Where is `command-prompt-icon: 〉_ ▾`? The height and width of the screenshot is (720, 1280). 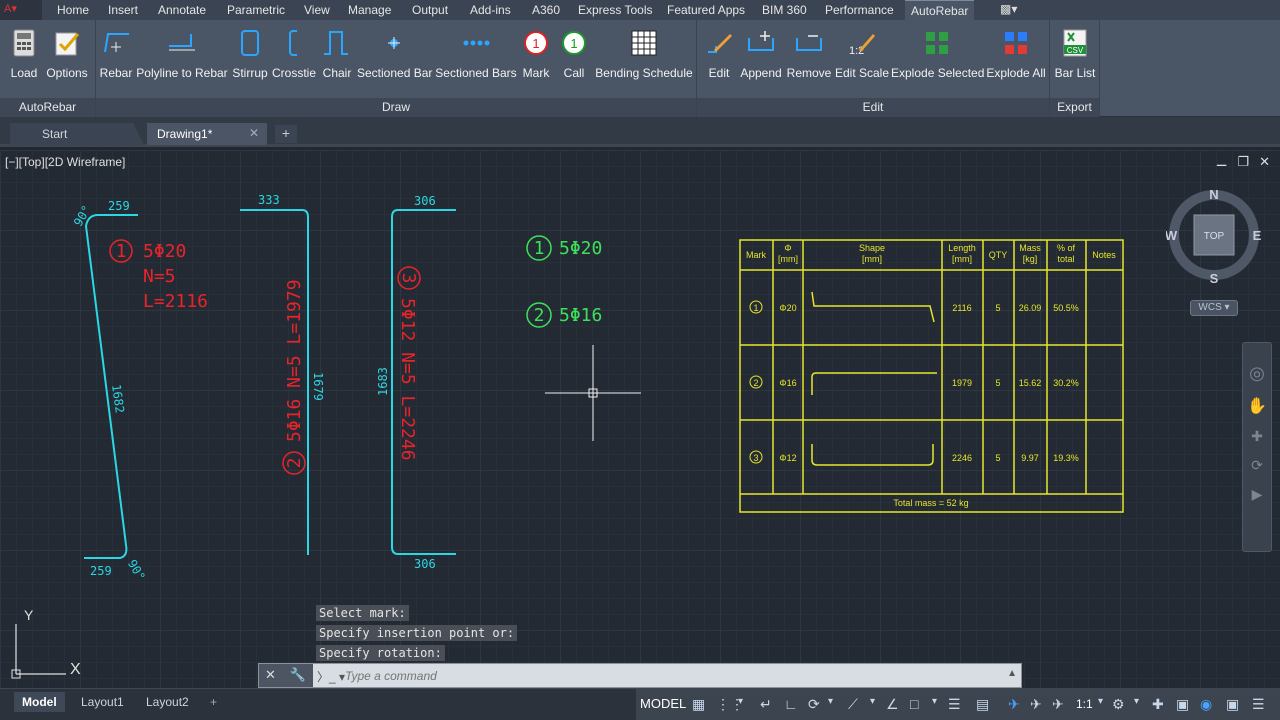 command-prompt-icon: 〉_ ▾ is located at coordinates (331, 676).